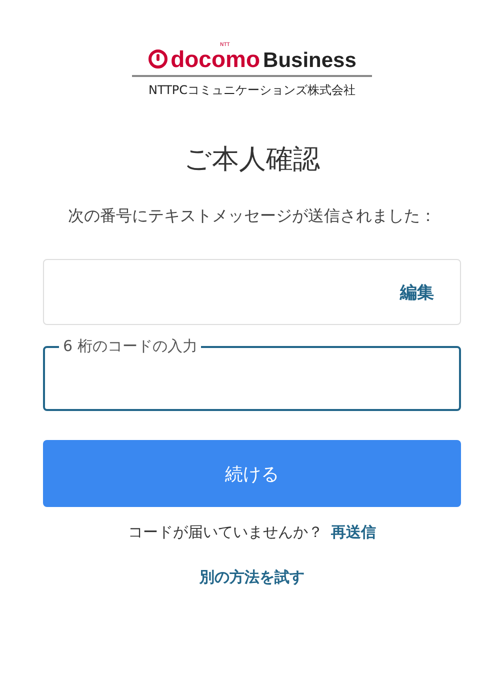 The height and width of the screenshot is (692, 504). Describe the element at coordinates (252, 90) in the screenshot. I see `company-name: NTTPCコミュニケーションズ株式会社` at that location.